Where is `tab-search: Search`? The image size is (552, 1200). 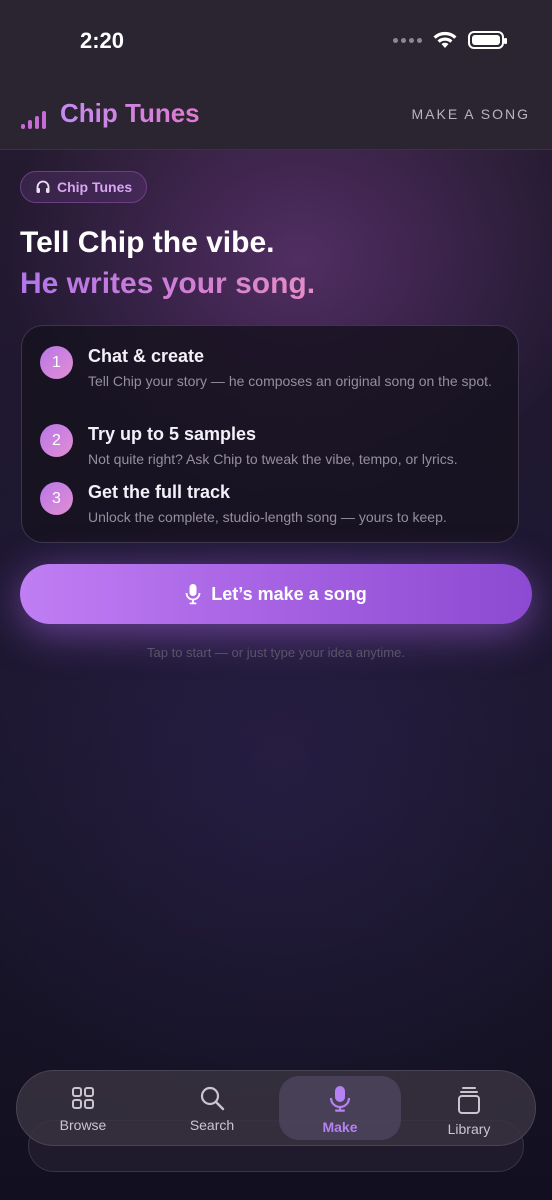 tab-search: Search is located at coordinates (212, 1109).